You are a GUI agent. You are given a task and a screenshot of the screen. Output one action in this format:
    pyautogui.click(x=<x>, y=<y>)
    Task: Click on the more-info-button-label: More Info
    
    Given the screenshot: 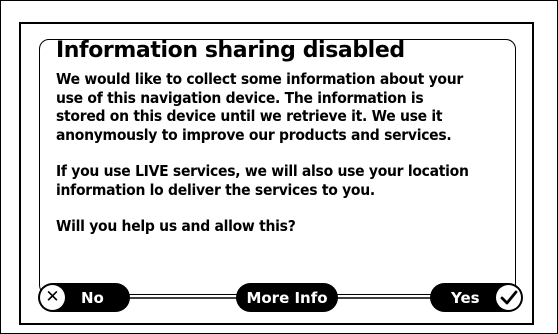 What is the action you would take?
    pyautogui.click(x=287, y=297)
    